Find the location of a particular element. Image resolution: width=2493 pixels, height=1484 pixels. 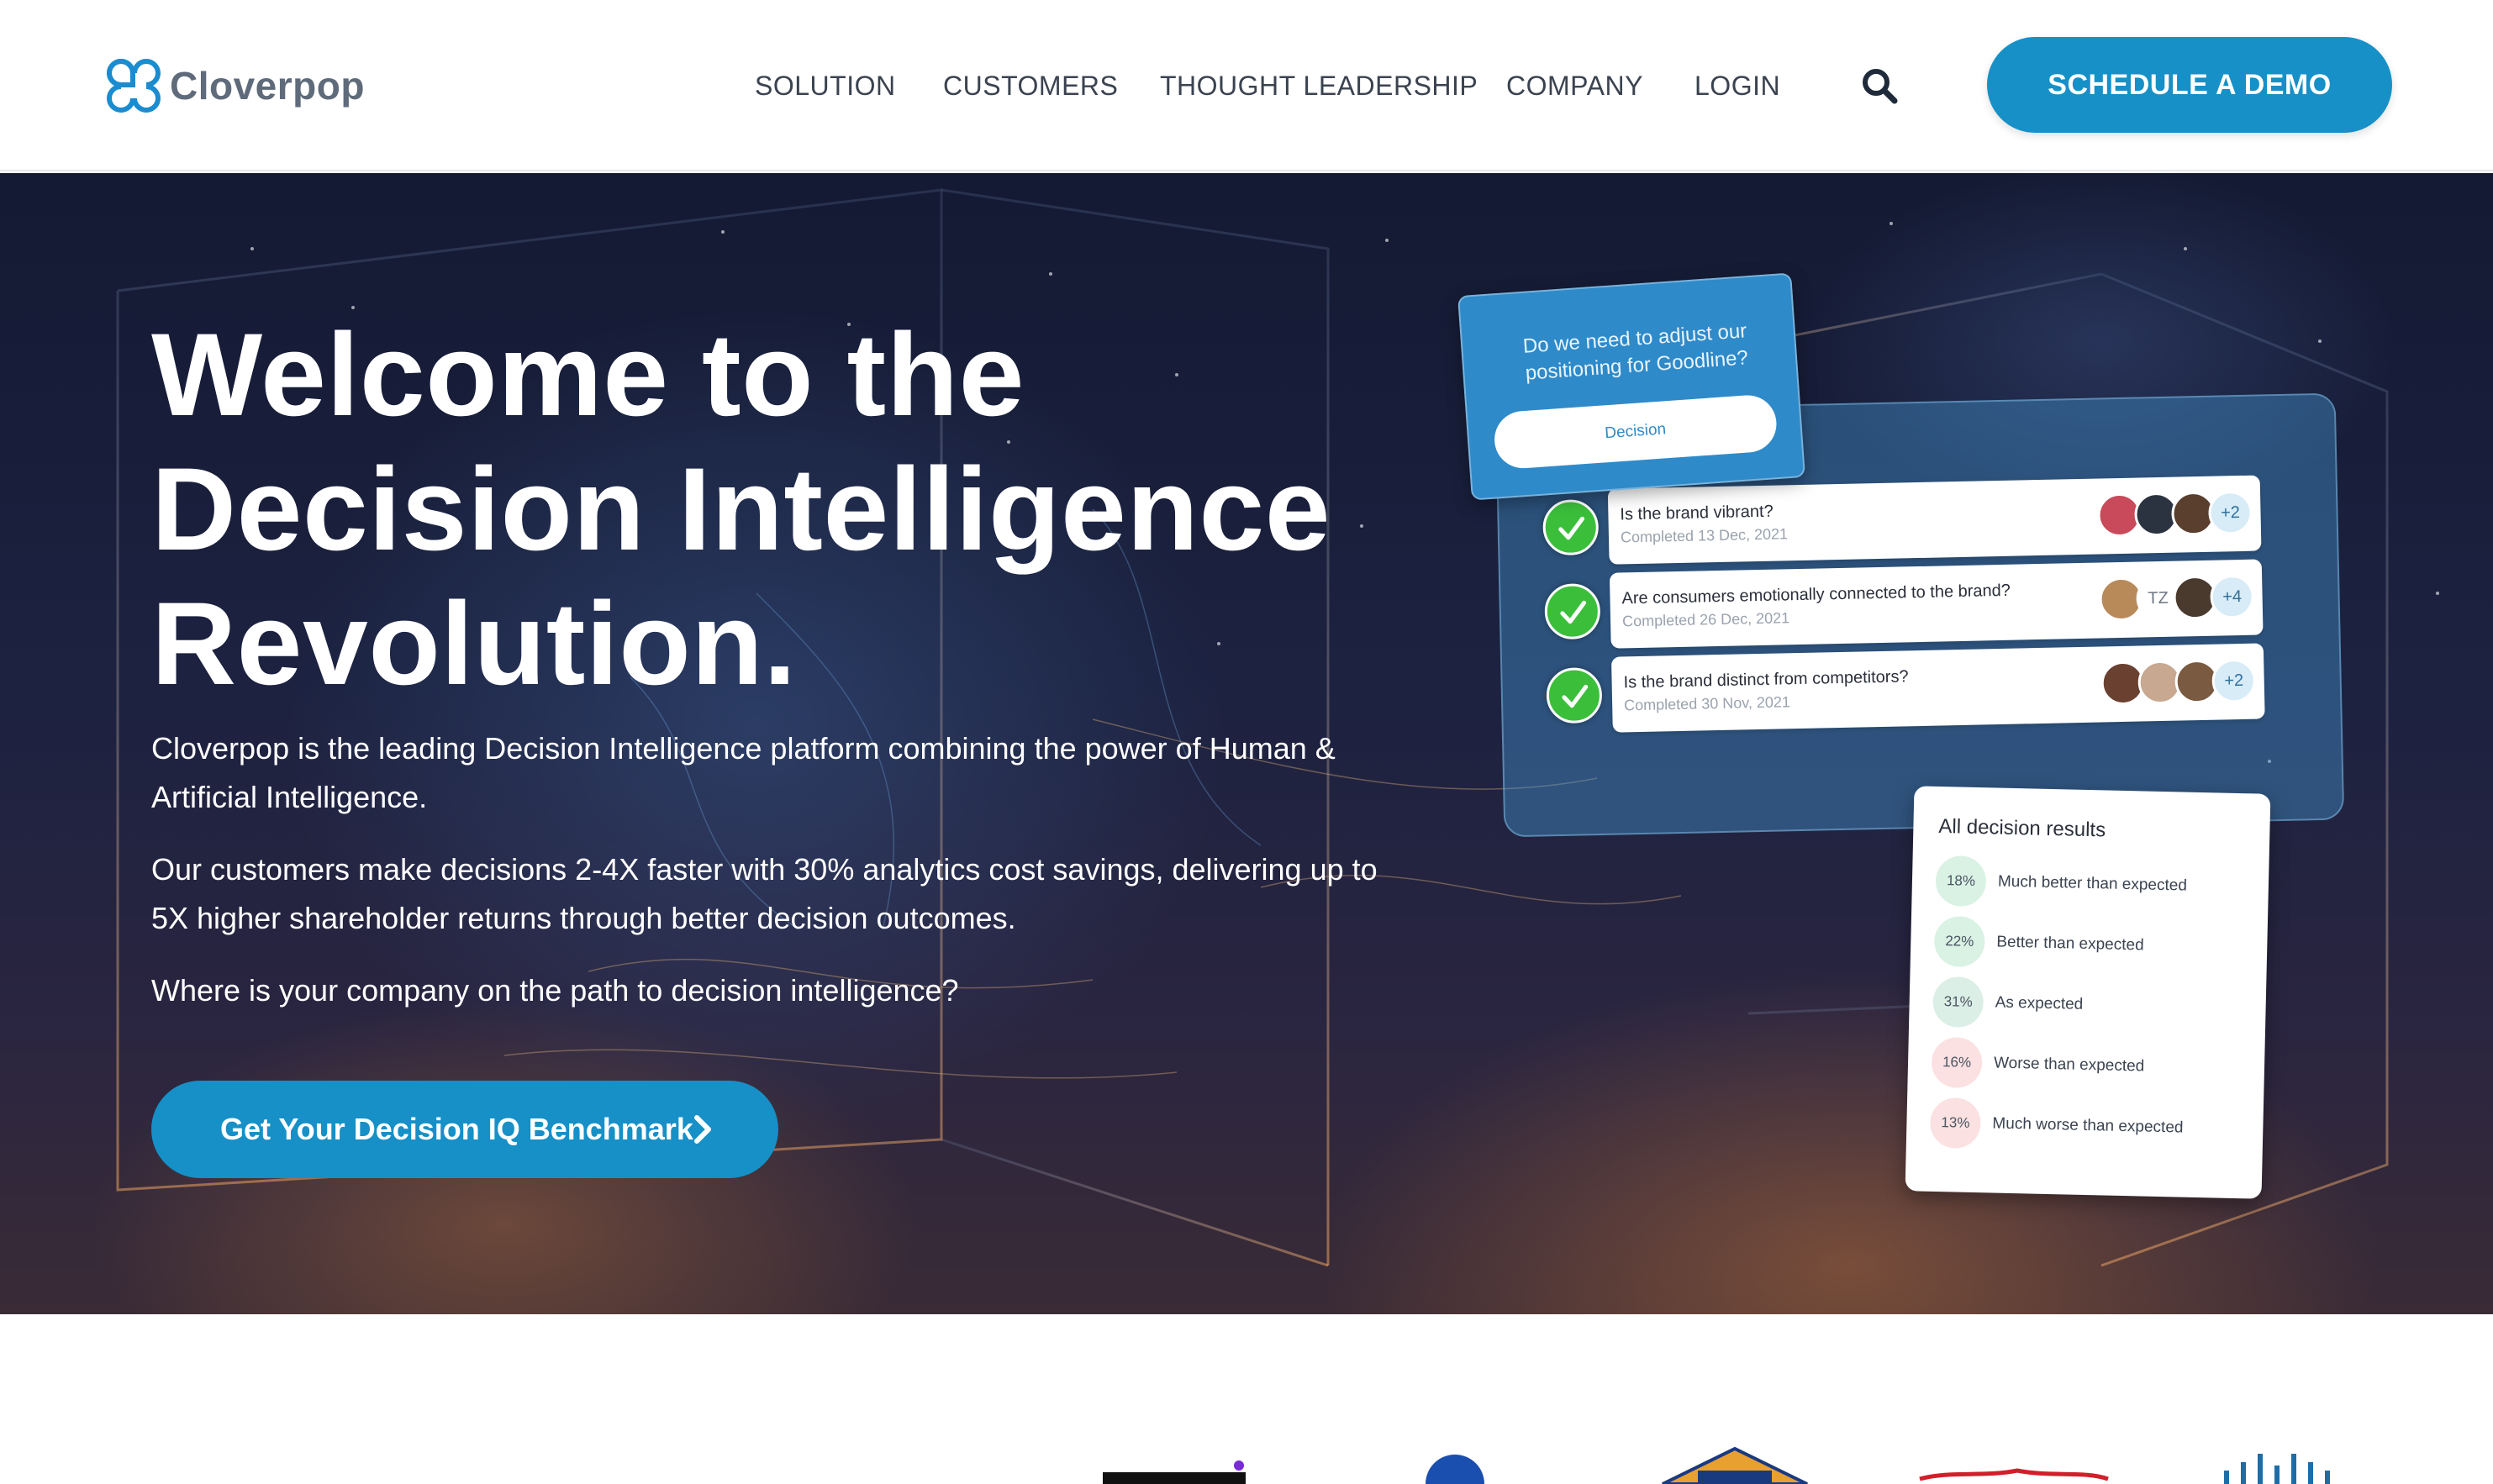

result-item: 22% Better than expected is located at coordinates (2039, 943).